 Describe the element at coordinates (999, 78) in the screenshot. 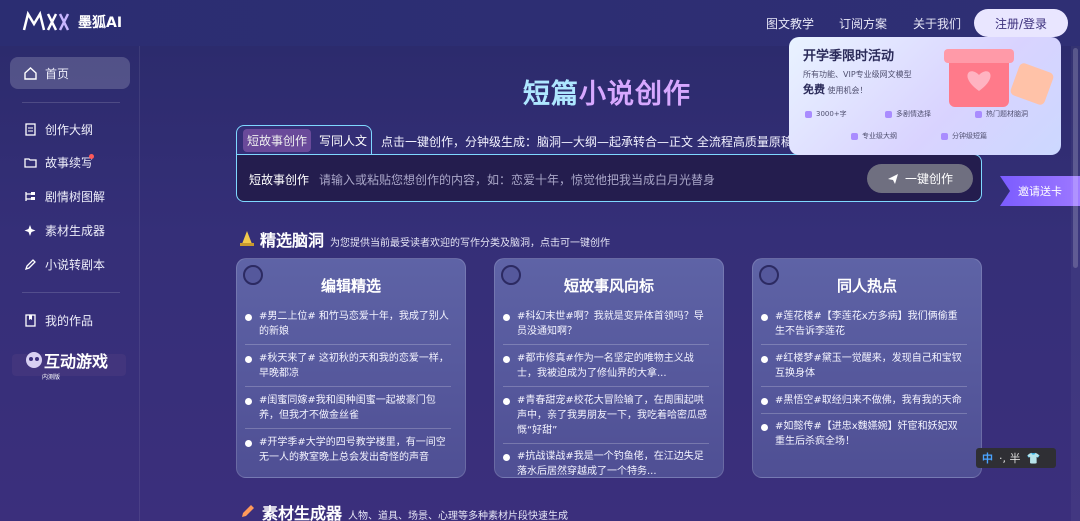

I see `gift-box-icon` at that location.